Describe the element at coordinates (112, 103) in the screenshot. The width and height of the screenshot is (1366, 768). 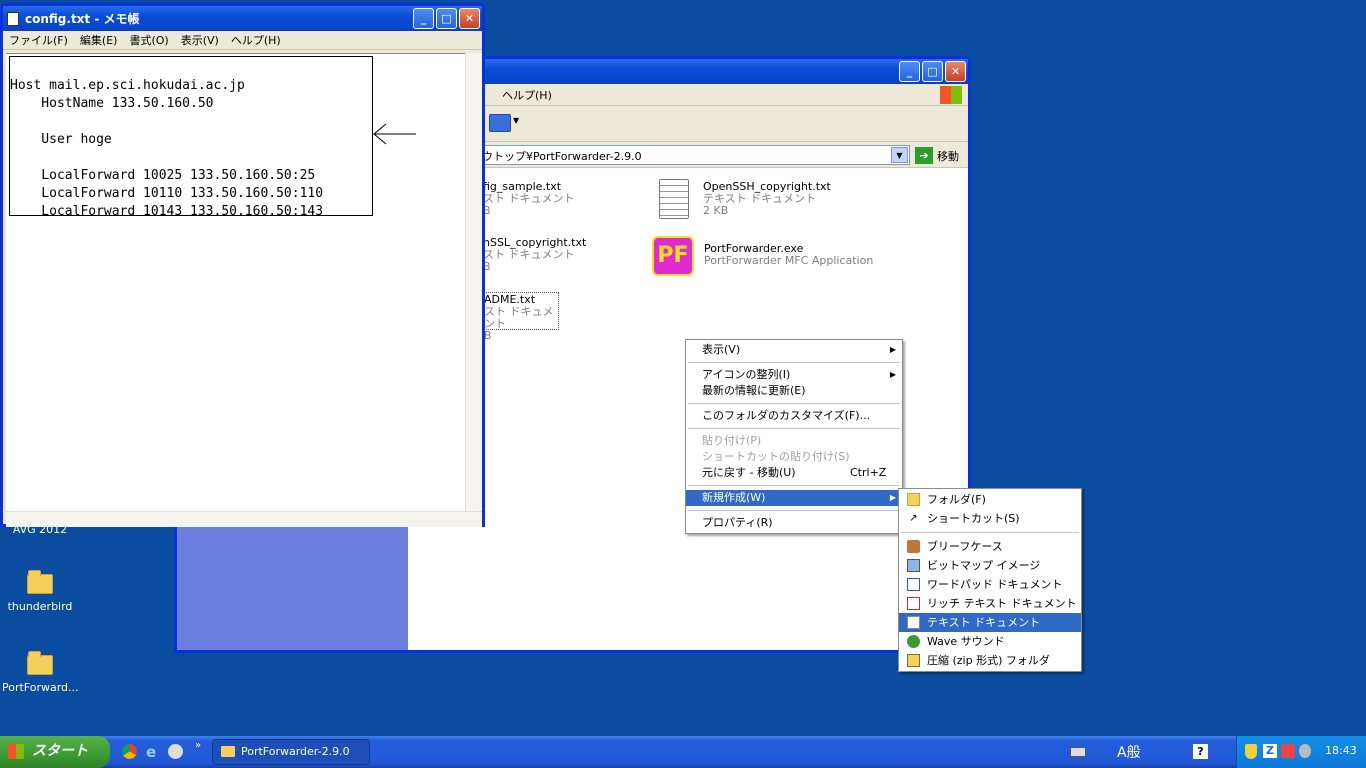
I see `text-line: HostName 133.50.160.50` at that location.